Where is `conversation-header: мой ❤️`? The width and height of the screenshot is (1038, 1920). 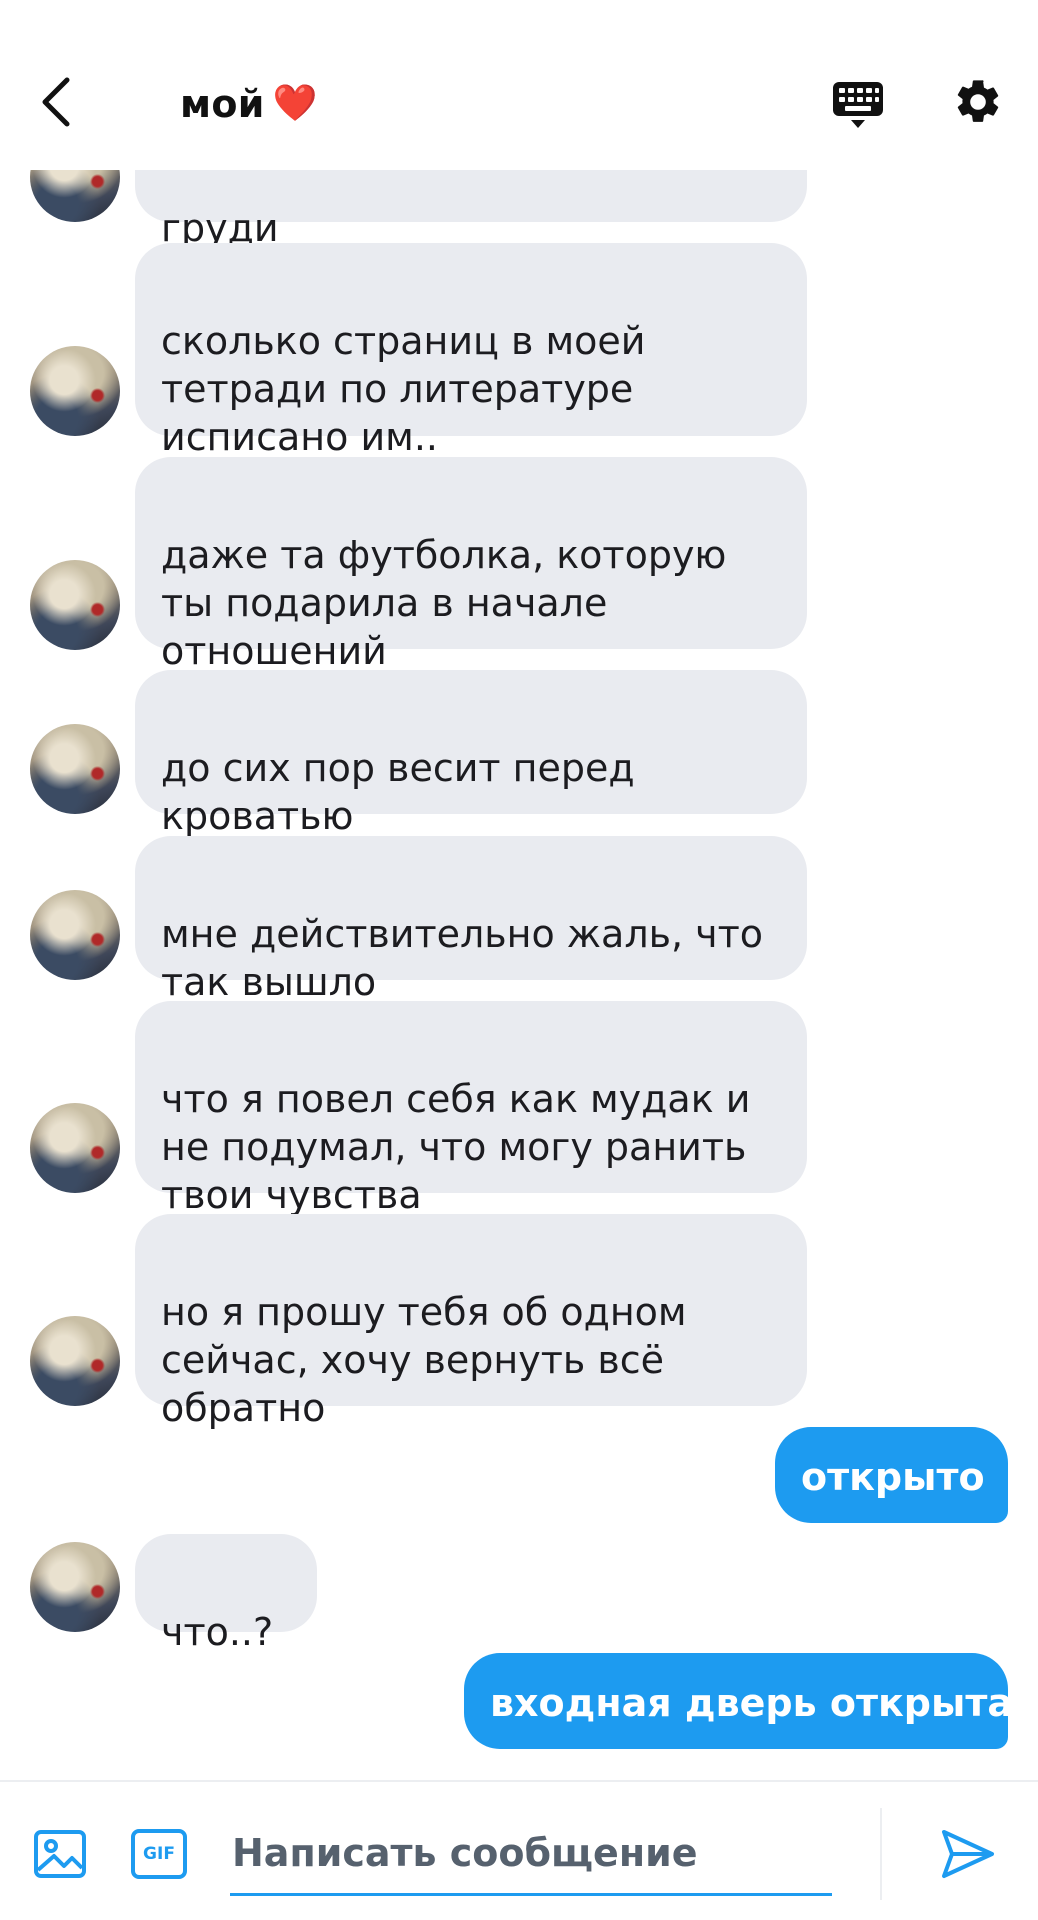
conversation-header: мой ❤️ is located at coordinates (519, 85).